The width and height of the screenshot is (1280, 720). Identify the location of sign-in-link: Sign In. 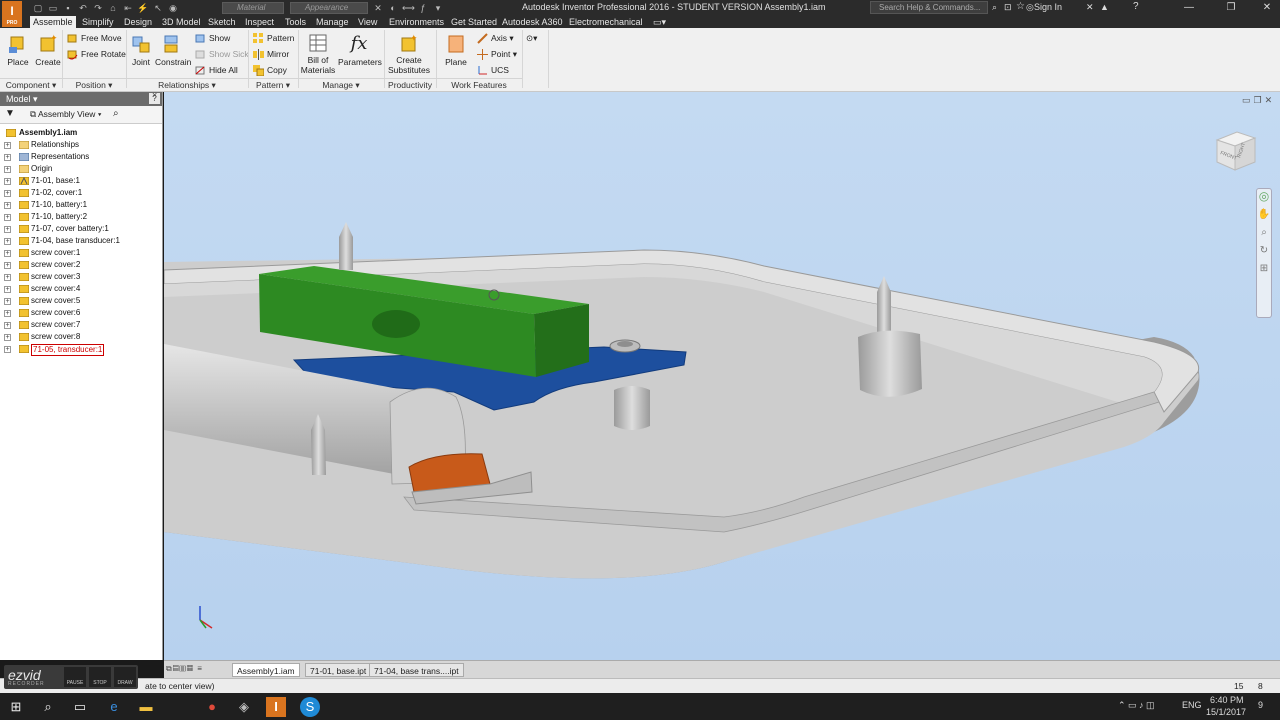
(1048, 7).